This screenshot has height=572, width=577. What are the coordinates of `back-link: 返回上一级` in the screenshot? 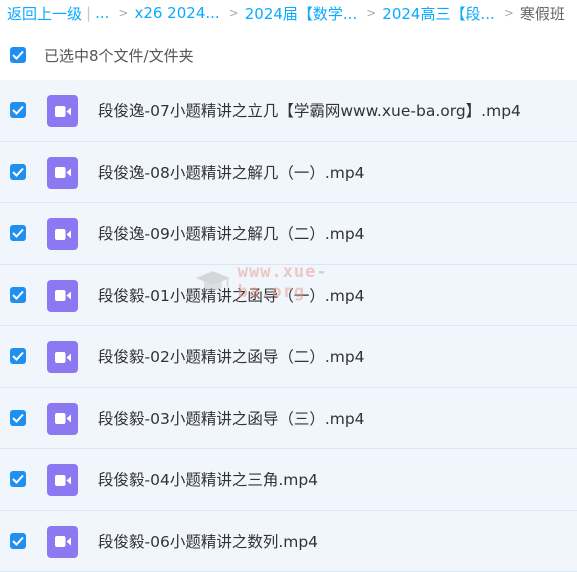 It's located at (41, 13).